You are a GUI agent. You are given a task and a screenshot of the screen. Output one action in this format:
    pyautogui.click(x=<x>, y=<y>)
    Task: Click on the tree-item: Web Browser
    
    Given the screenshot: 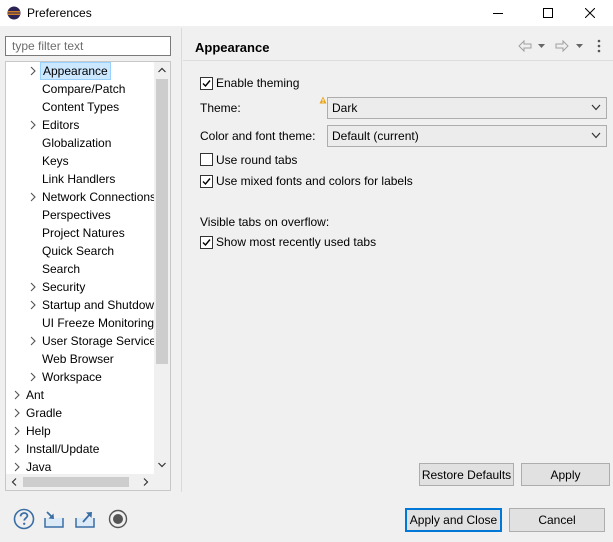 What is the action you would take?
    pyautogui.click(x=81, y=359)
    